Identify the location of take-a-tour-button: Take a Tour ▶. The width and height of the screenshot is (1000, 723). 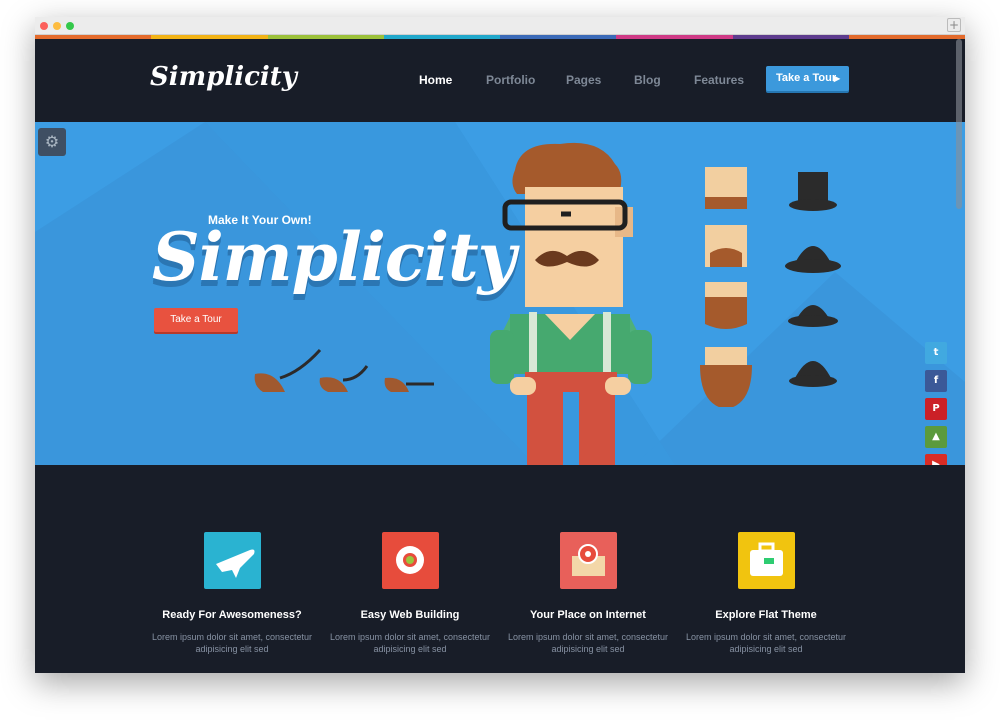
(807, 78).